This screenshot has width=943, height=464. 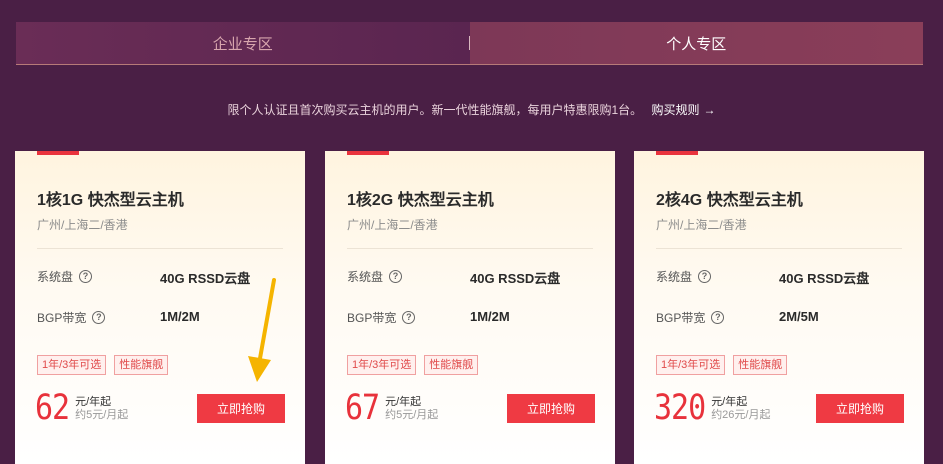 I want to click on card-price: 62 元/年起 约5元/月起, so click(x=81, y=408).